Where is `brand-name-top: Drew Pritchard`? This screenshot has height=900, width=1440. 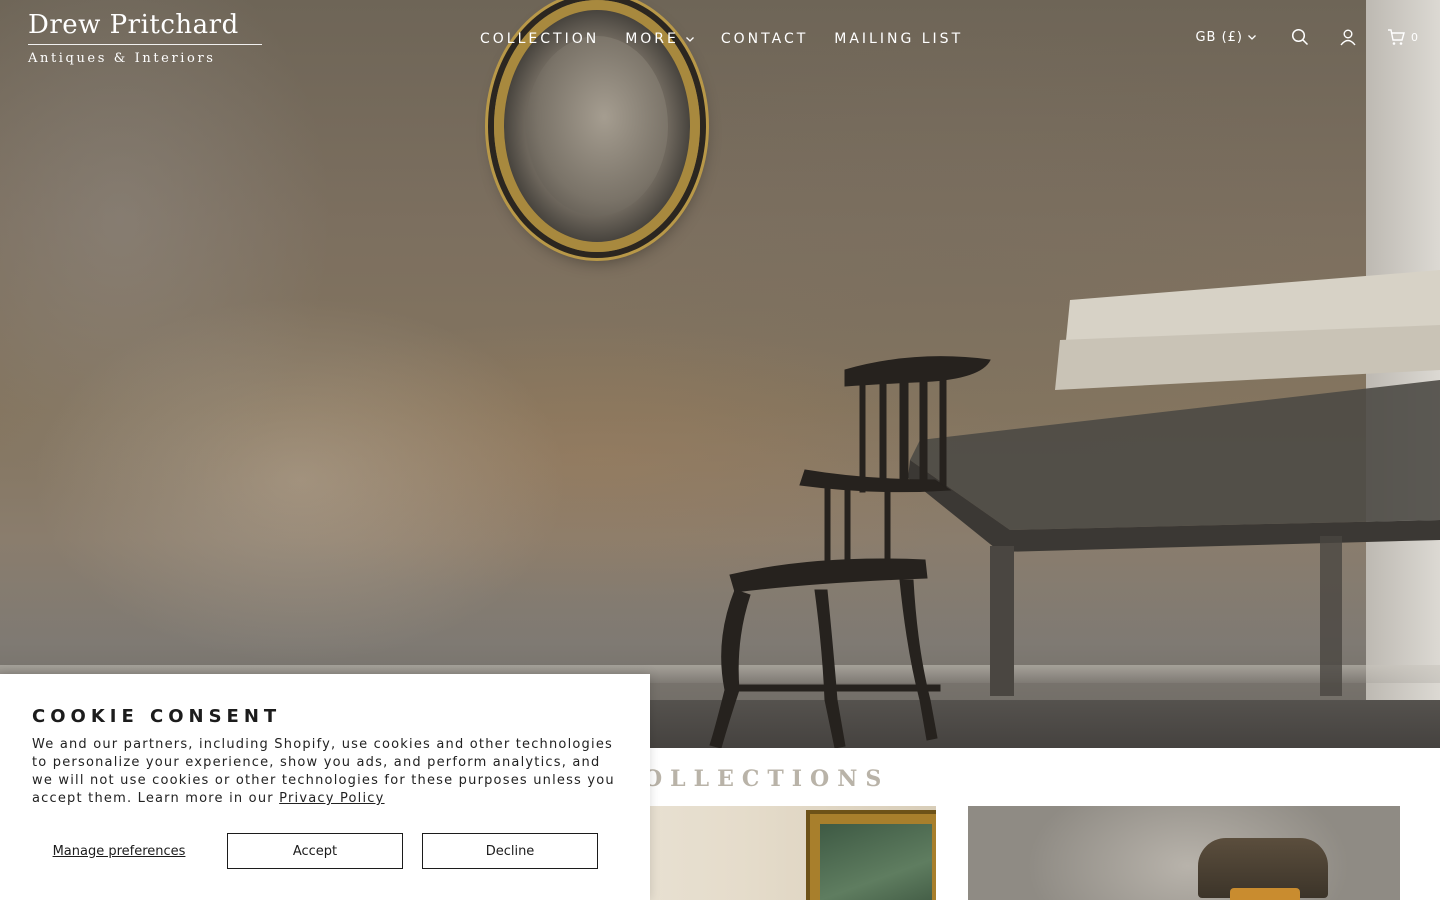
brand-name-top: Drew Pritchard is located at coordinates (133, 25).